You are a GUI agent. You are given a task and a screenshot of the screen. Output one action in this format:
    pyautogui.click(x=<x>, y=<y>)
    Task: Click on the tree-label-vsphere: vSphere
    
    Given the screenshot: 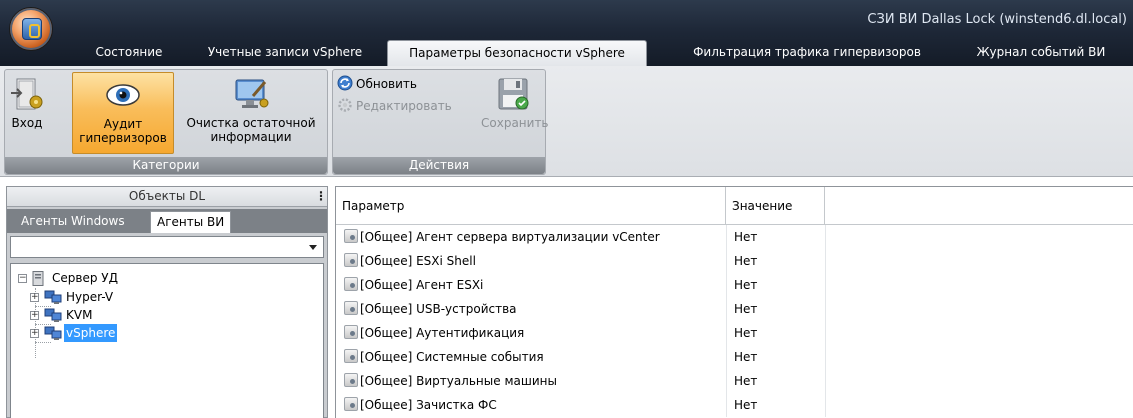 What is the action you would take?
    pyautogui.click(x=91, y=333)
    